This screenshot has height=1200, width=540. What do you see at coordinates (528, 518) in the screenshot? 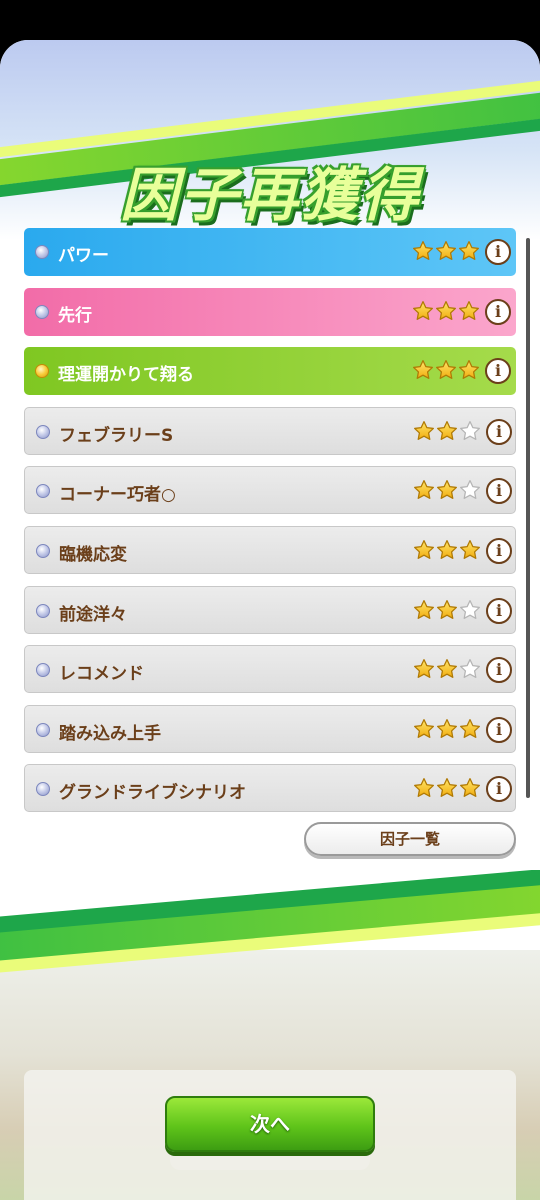
I see `scrollbar` at bounding box center [528, 518].